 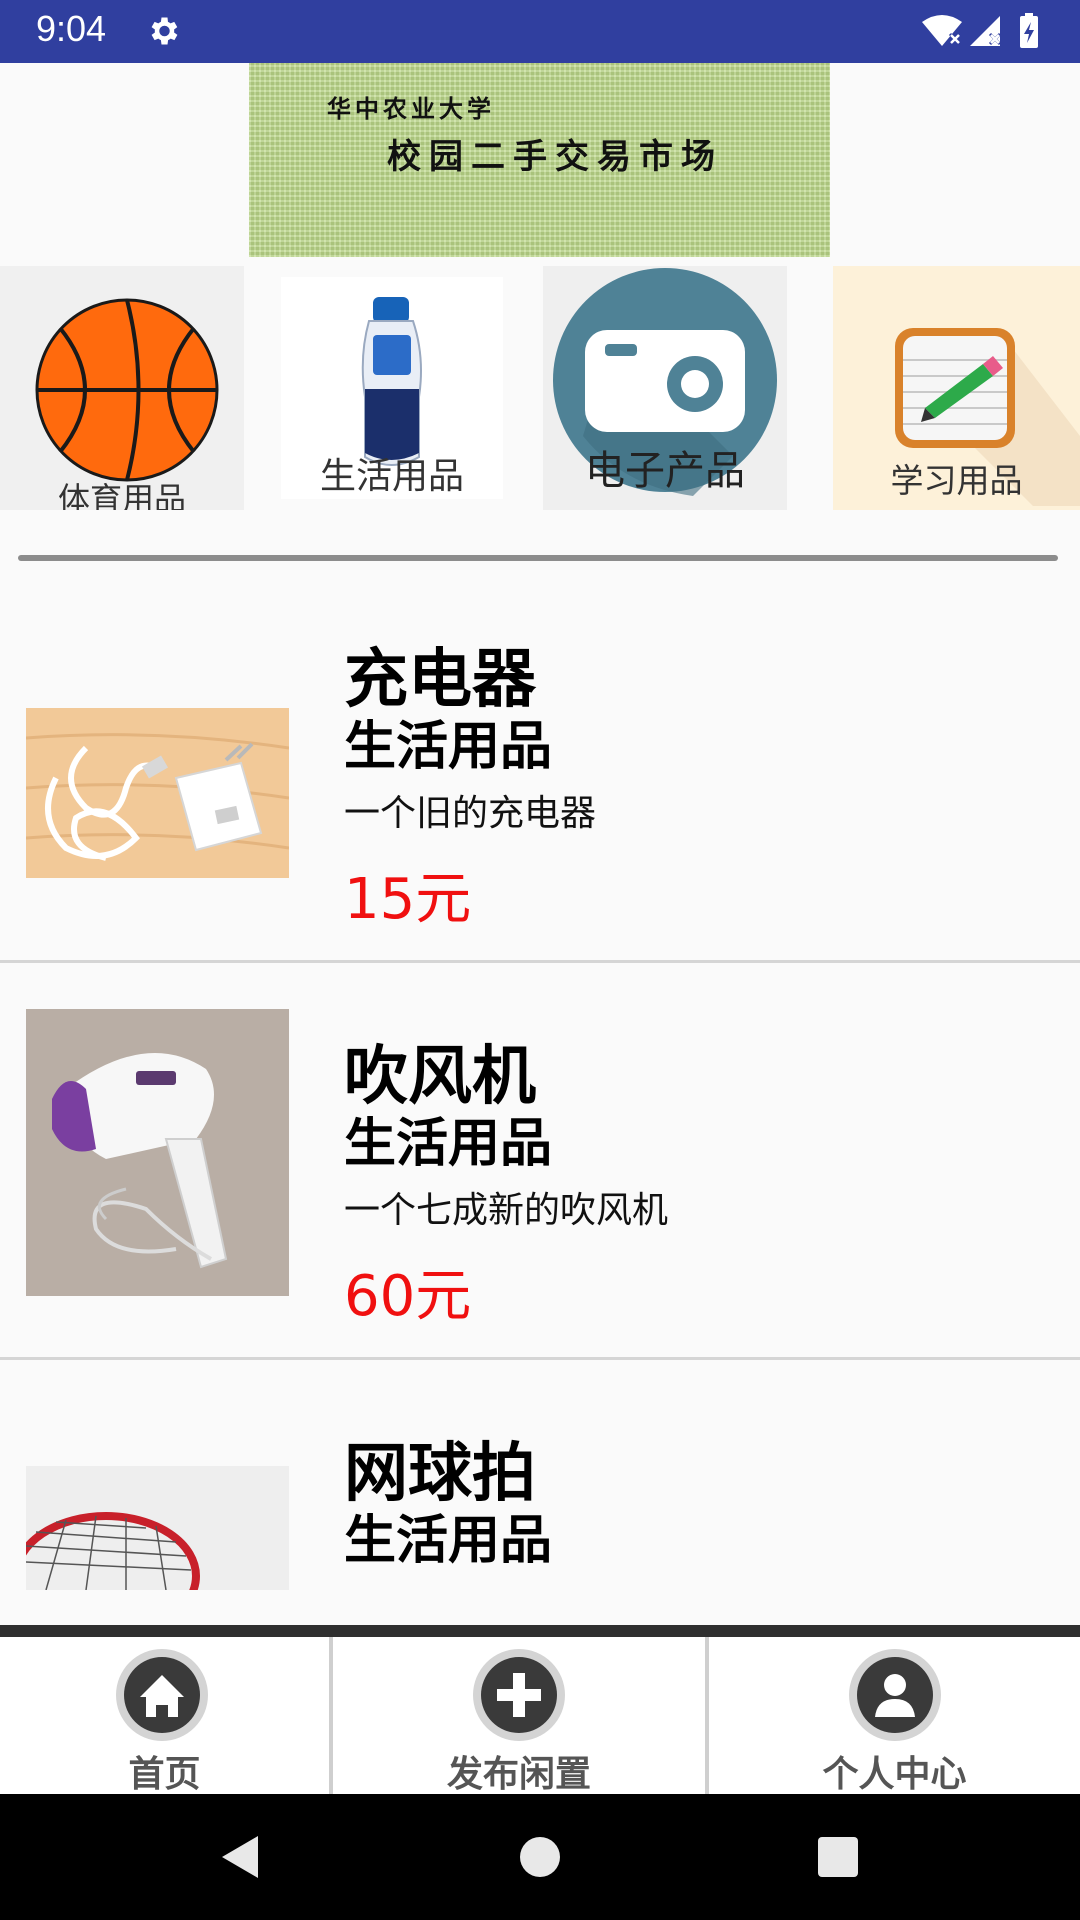 What do you see at coordinates (986, 31) in the screenshot?
I see `signal-icon` at bounding box center [986, 31].